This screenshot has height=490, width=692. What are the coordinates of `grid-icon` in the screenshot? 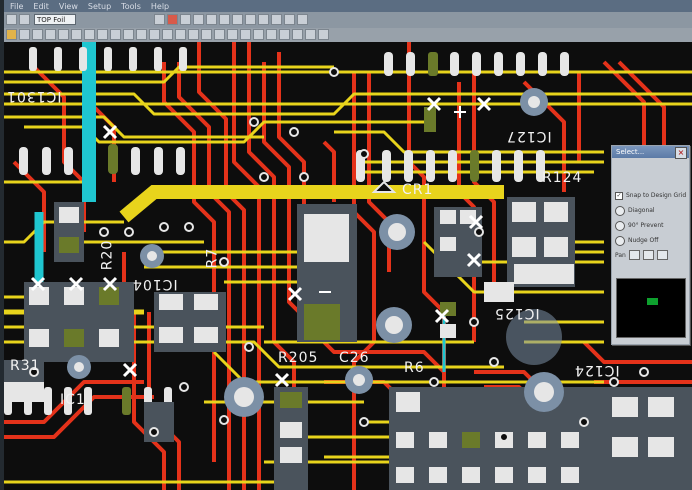 It's located at (224, 19).